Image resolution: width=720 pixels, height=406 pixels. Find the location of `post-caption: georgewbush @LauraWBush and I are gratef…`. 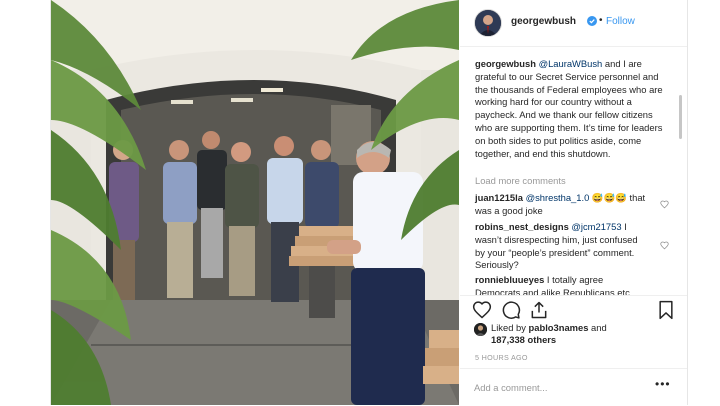

post-caption: georgewbush @LauraWBush and I are gratef… is located at coordinates (570, 109).